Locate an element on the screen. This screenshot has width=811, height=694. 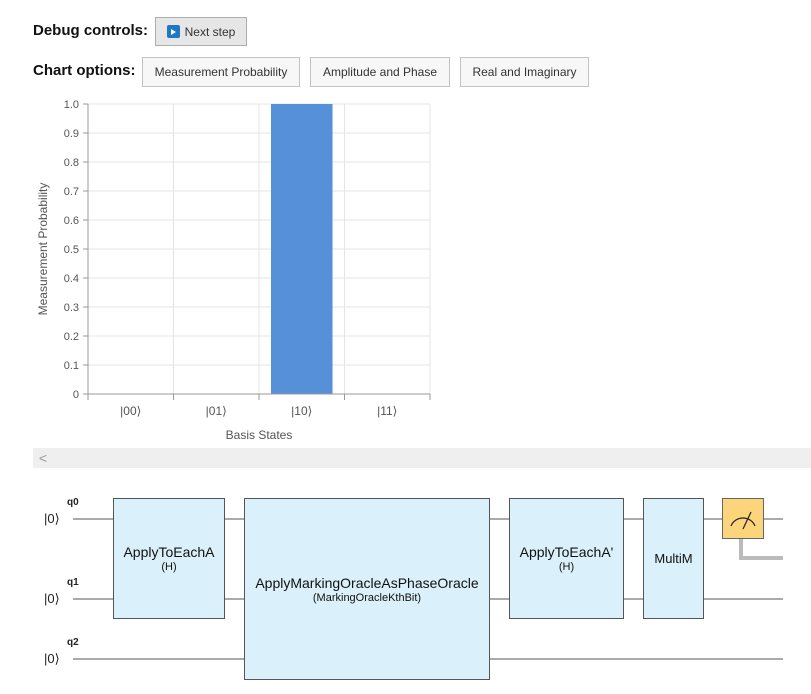
y-tick-label: 1.0 is located at coordinates (71, 105).